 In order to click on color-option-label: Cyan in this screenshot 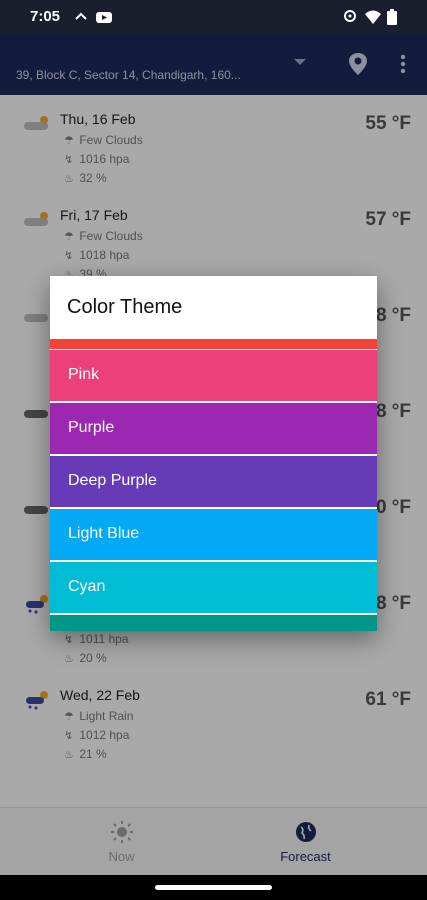, I will do `click(87, 586)`.